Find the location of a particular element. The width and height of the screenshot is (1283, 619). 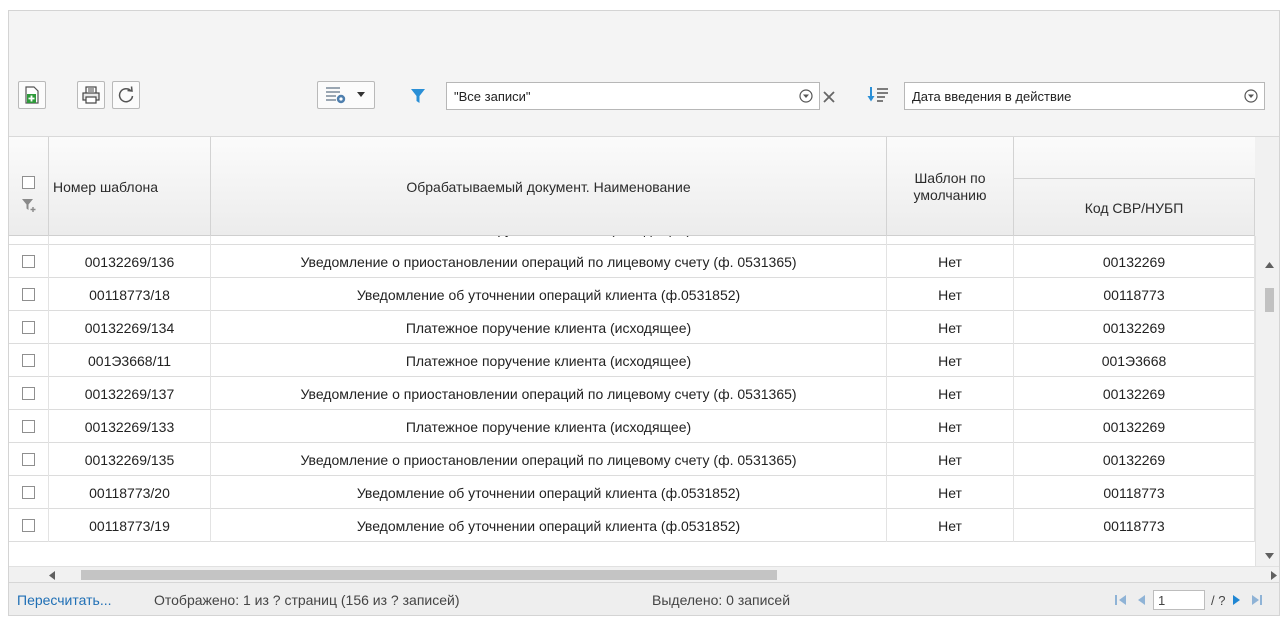

cell-number: 00132269/135 is located at coordinates (130, 459).